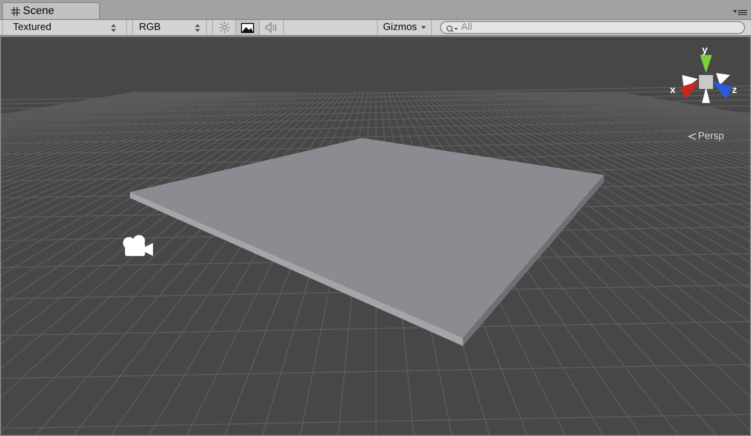 The height and width of the screenshot is (436, 751). Describe the element at coordinates (15, 11) in the screenshot. I see `grid-icon` at that location.